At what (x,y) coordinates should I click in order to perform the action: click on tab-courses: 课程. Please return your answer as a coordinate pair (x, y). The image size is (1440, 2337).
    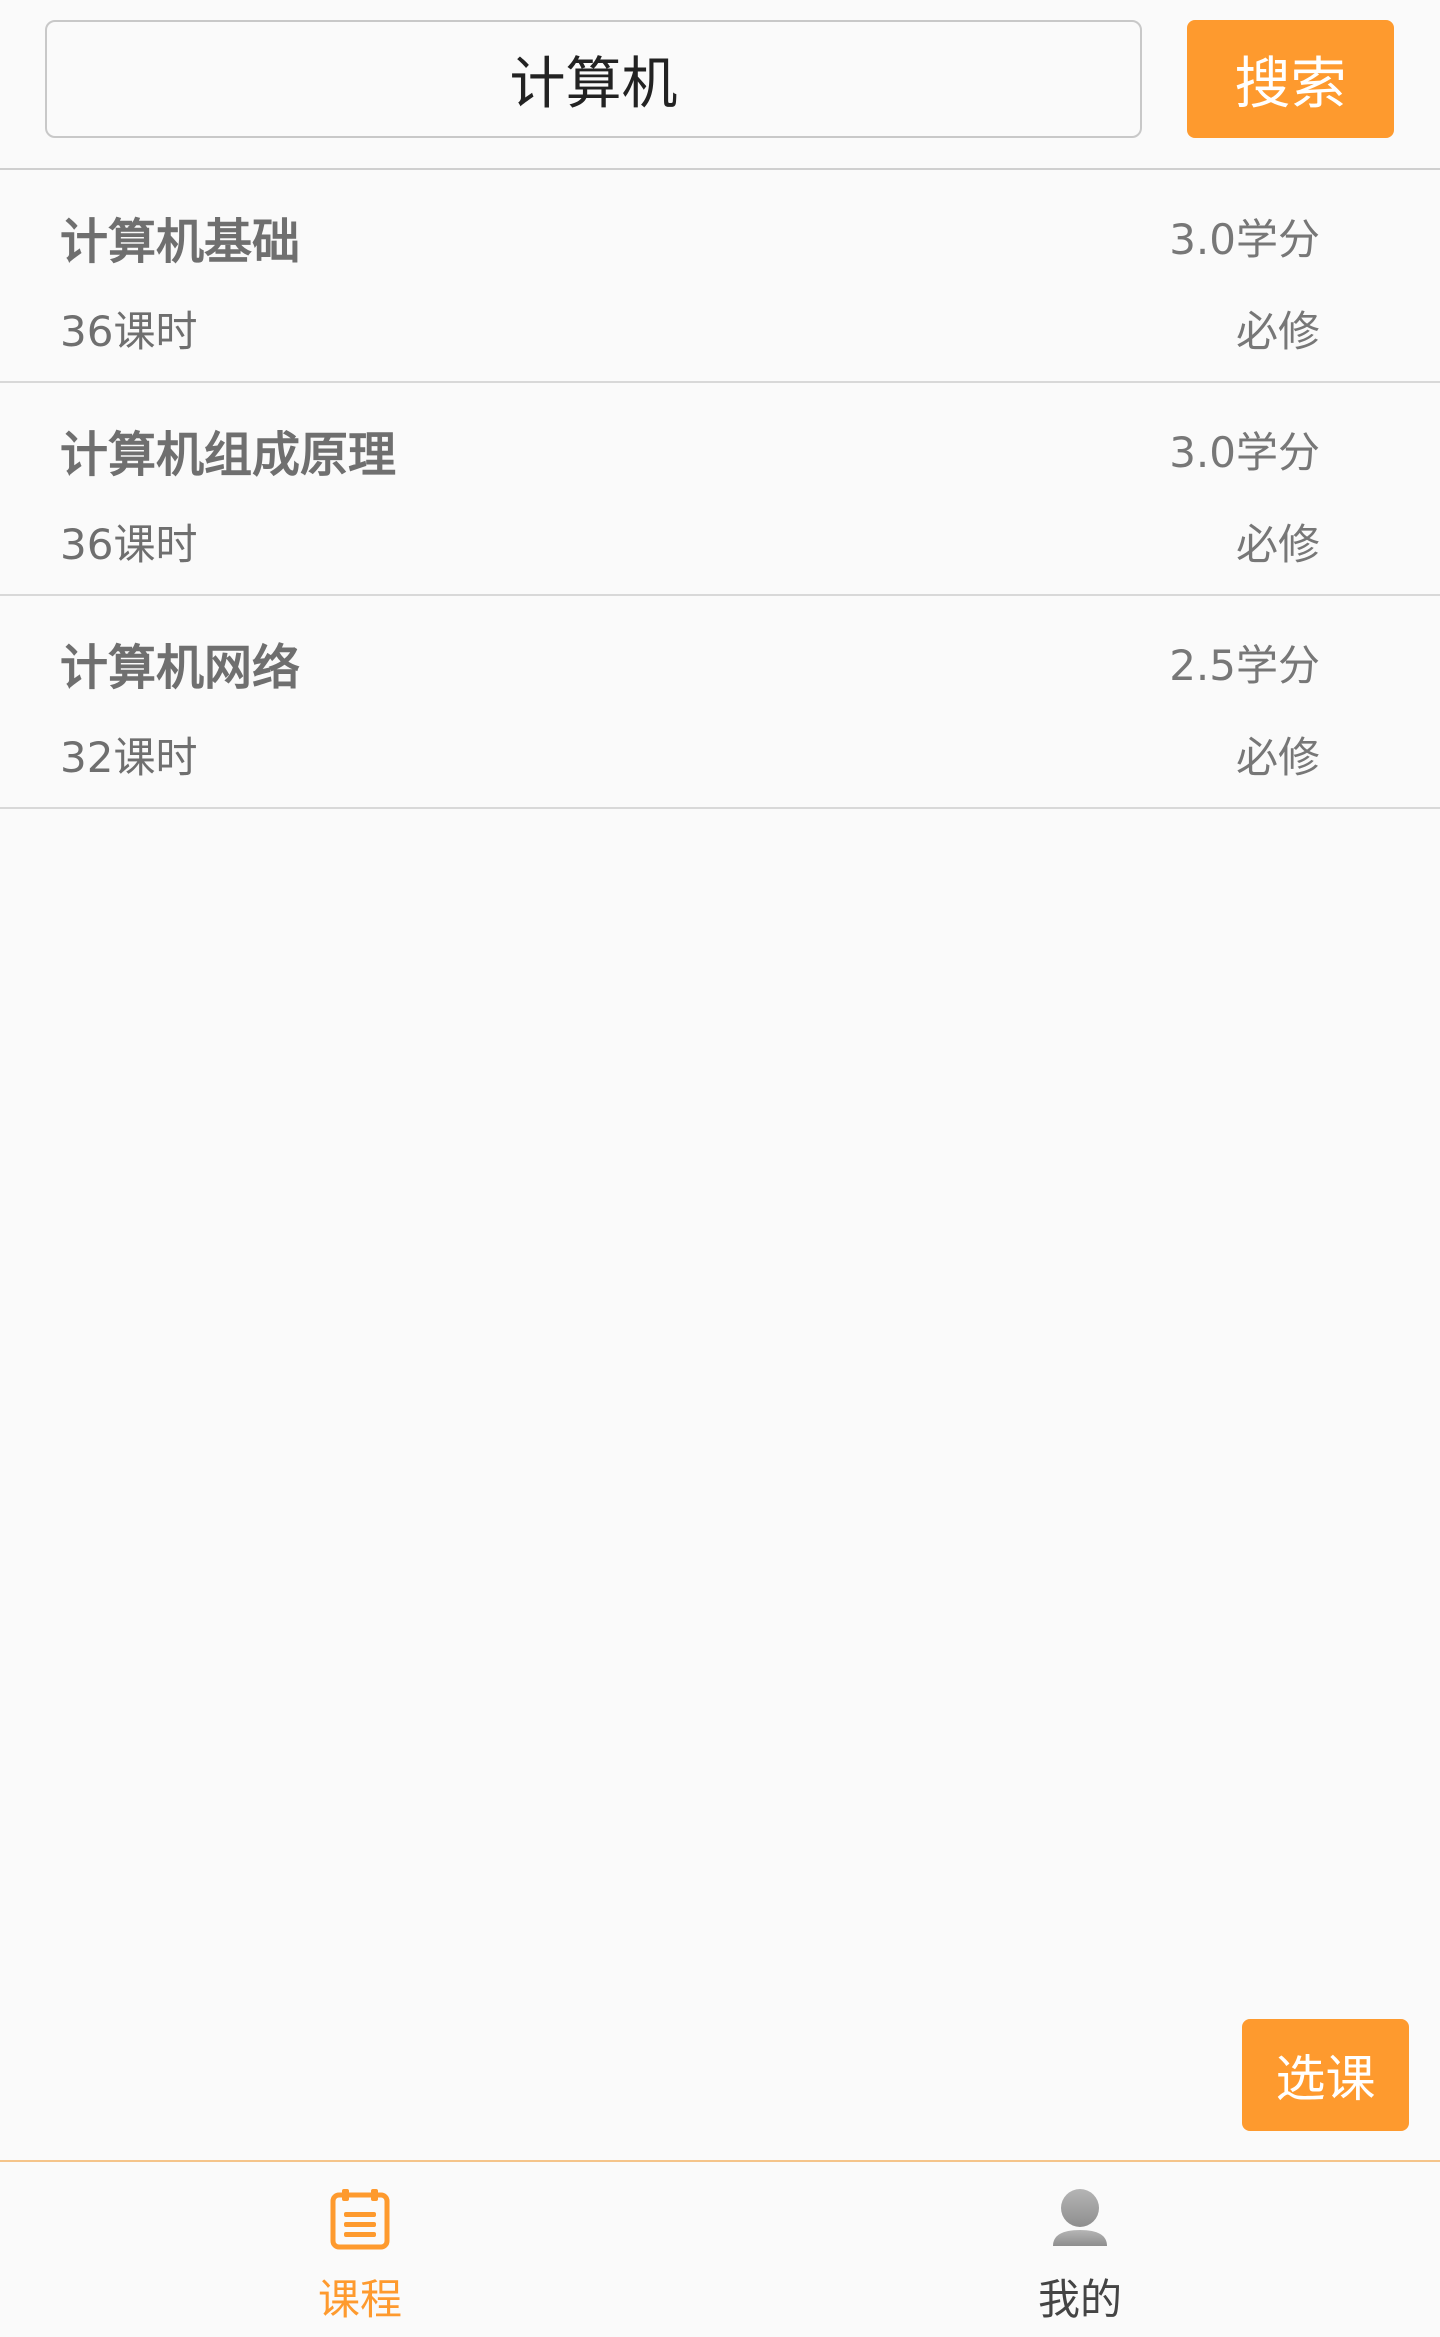
    Looking at the image, I should click on (360, 2249).